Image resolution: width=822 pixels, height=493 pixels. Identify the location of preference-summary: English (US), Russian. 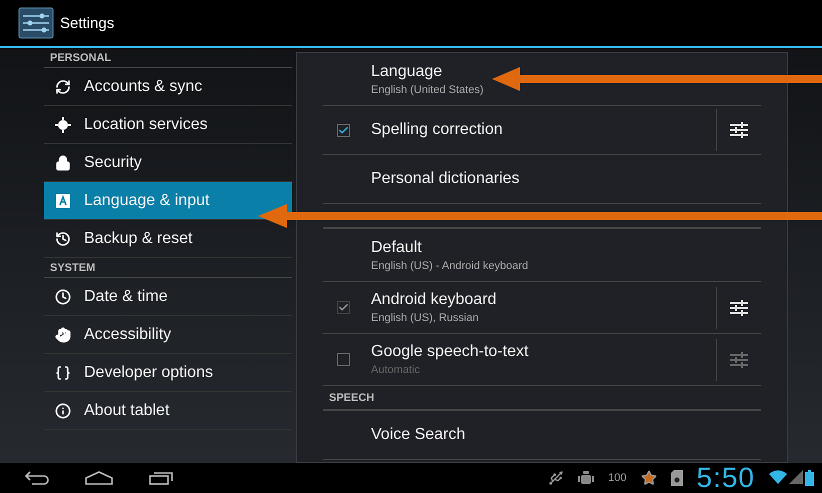
(425, 318).